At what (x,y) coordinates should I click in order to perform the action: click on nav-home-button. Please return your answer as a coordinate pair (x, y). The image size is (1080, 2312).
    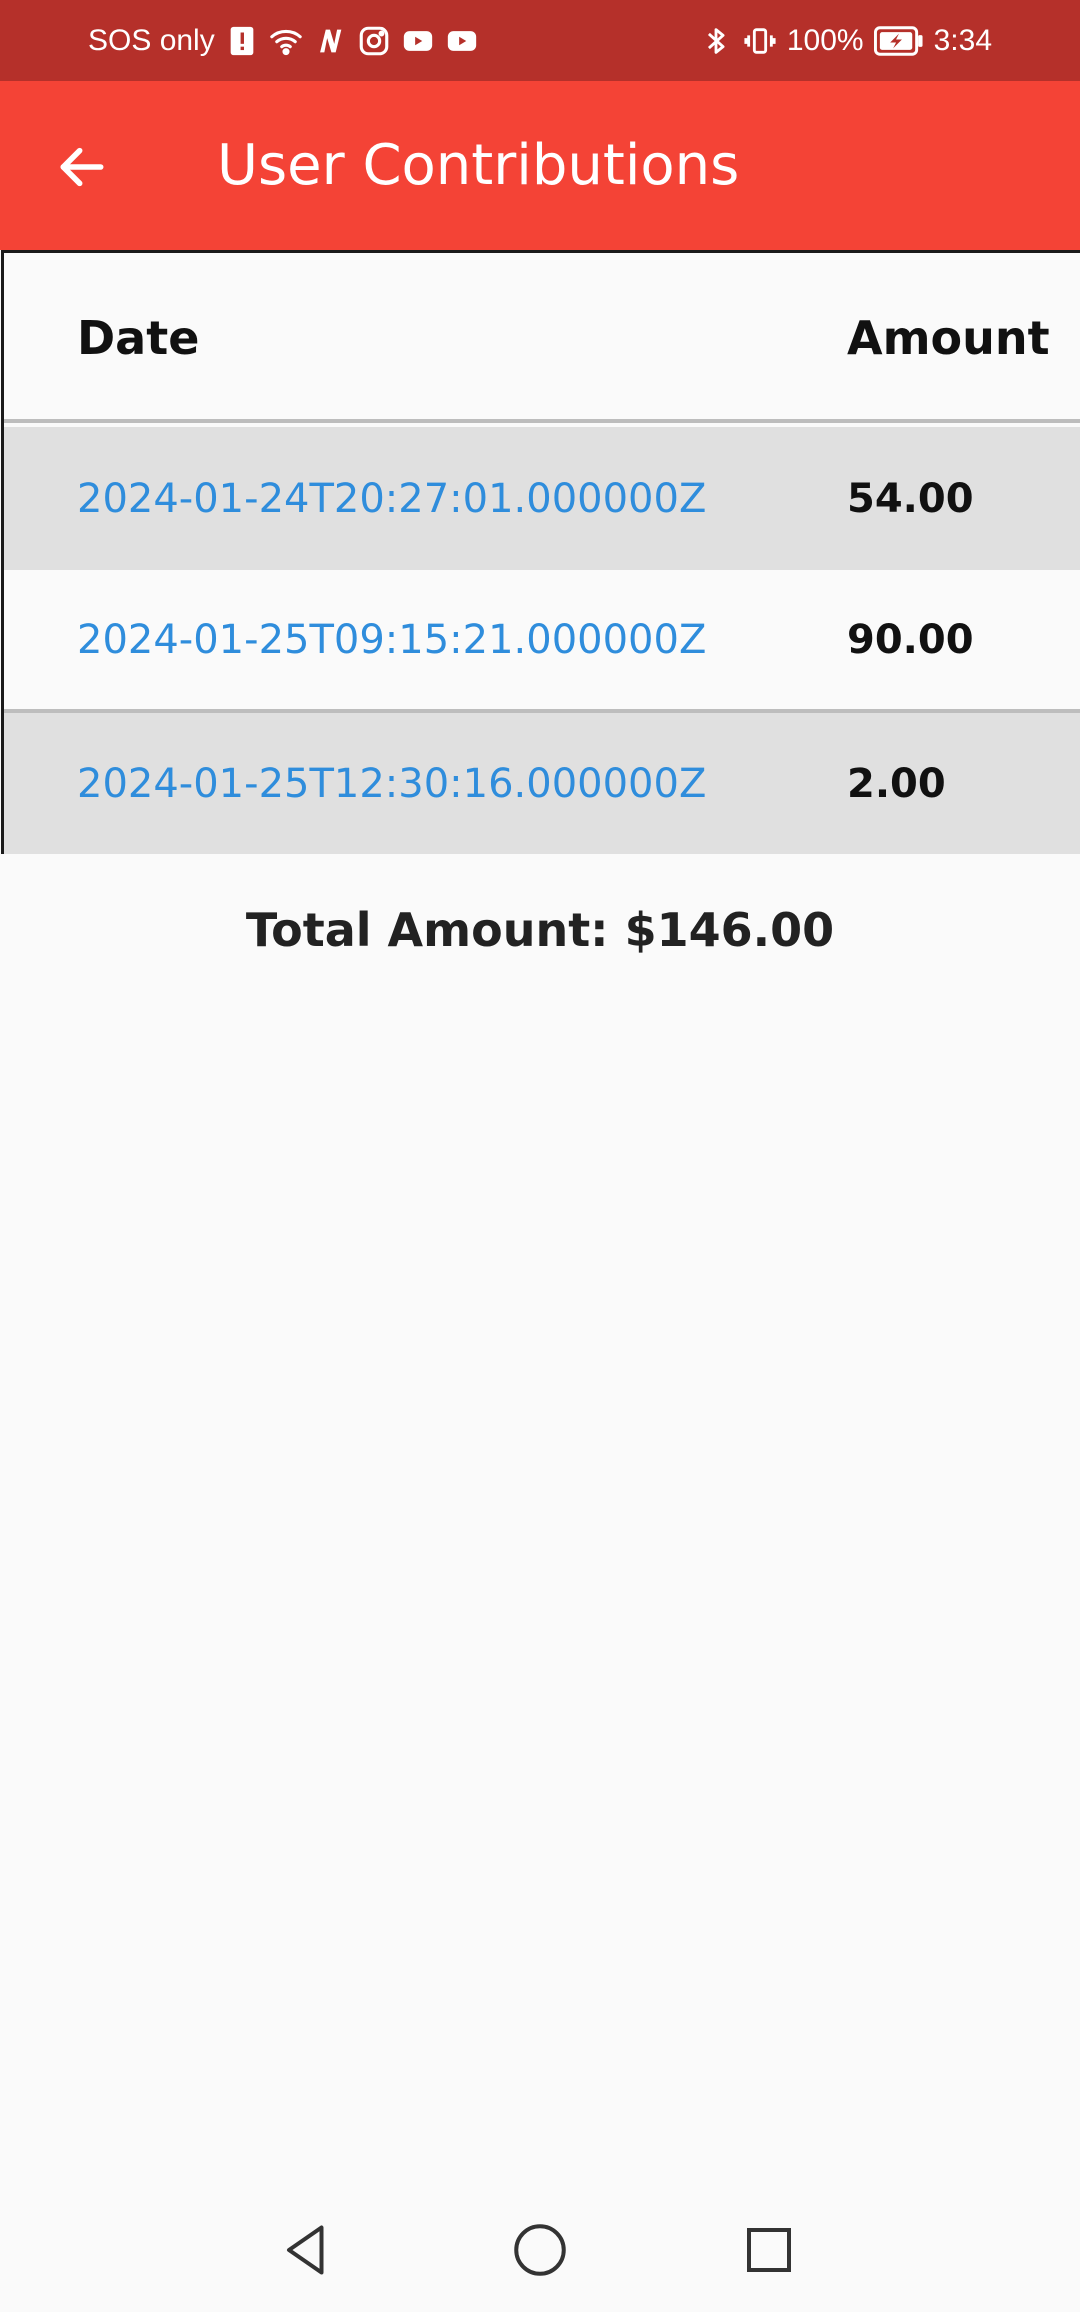
    Looking at the image, I should click on (540, 2250).